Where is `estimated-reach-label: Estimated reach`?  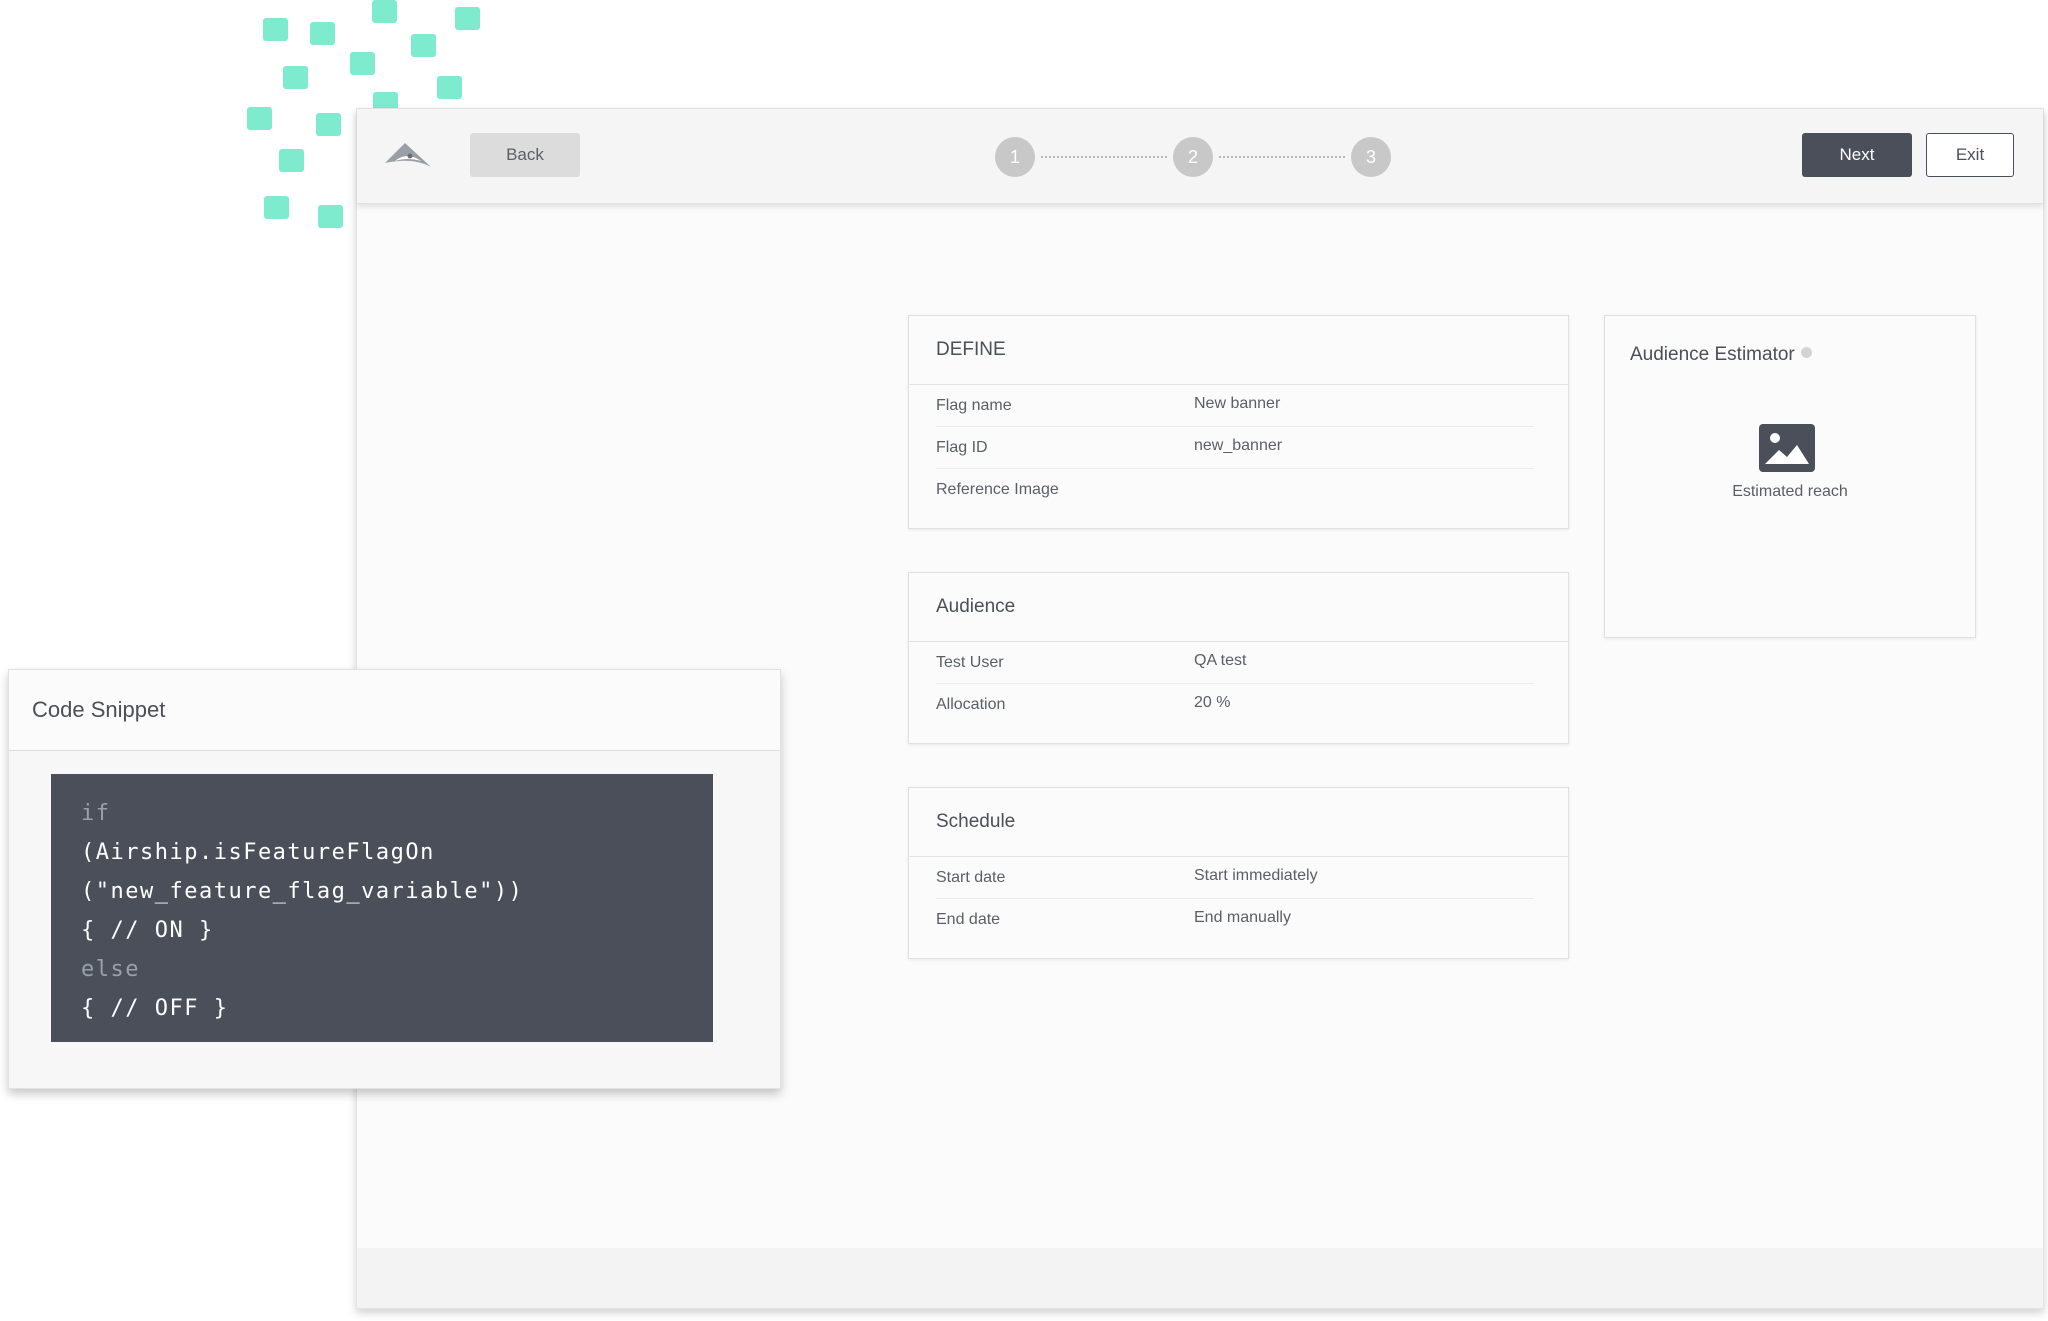 estimated-reach-label: Estimated reach is located at coordinates (1790, 491).